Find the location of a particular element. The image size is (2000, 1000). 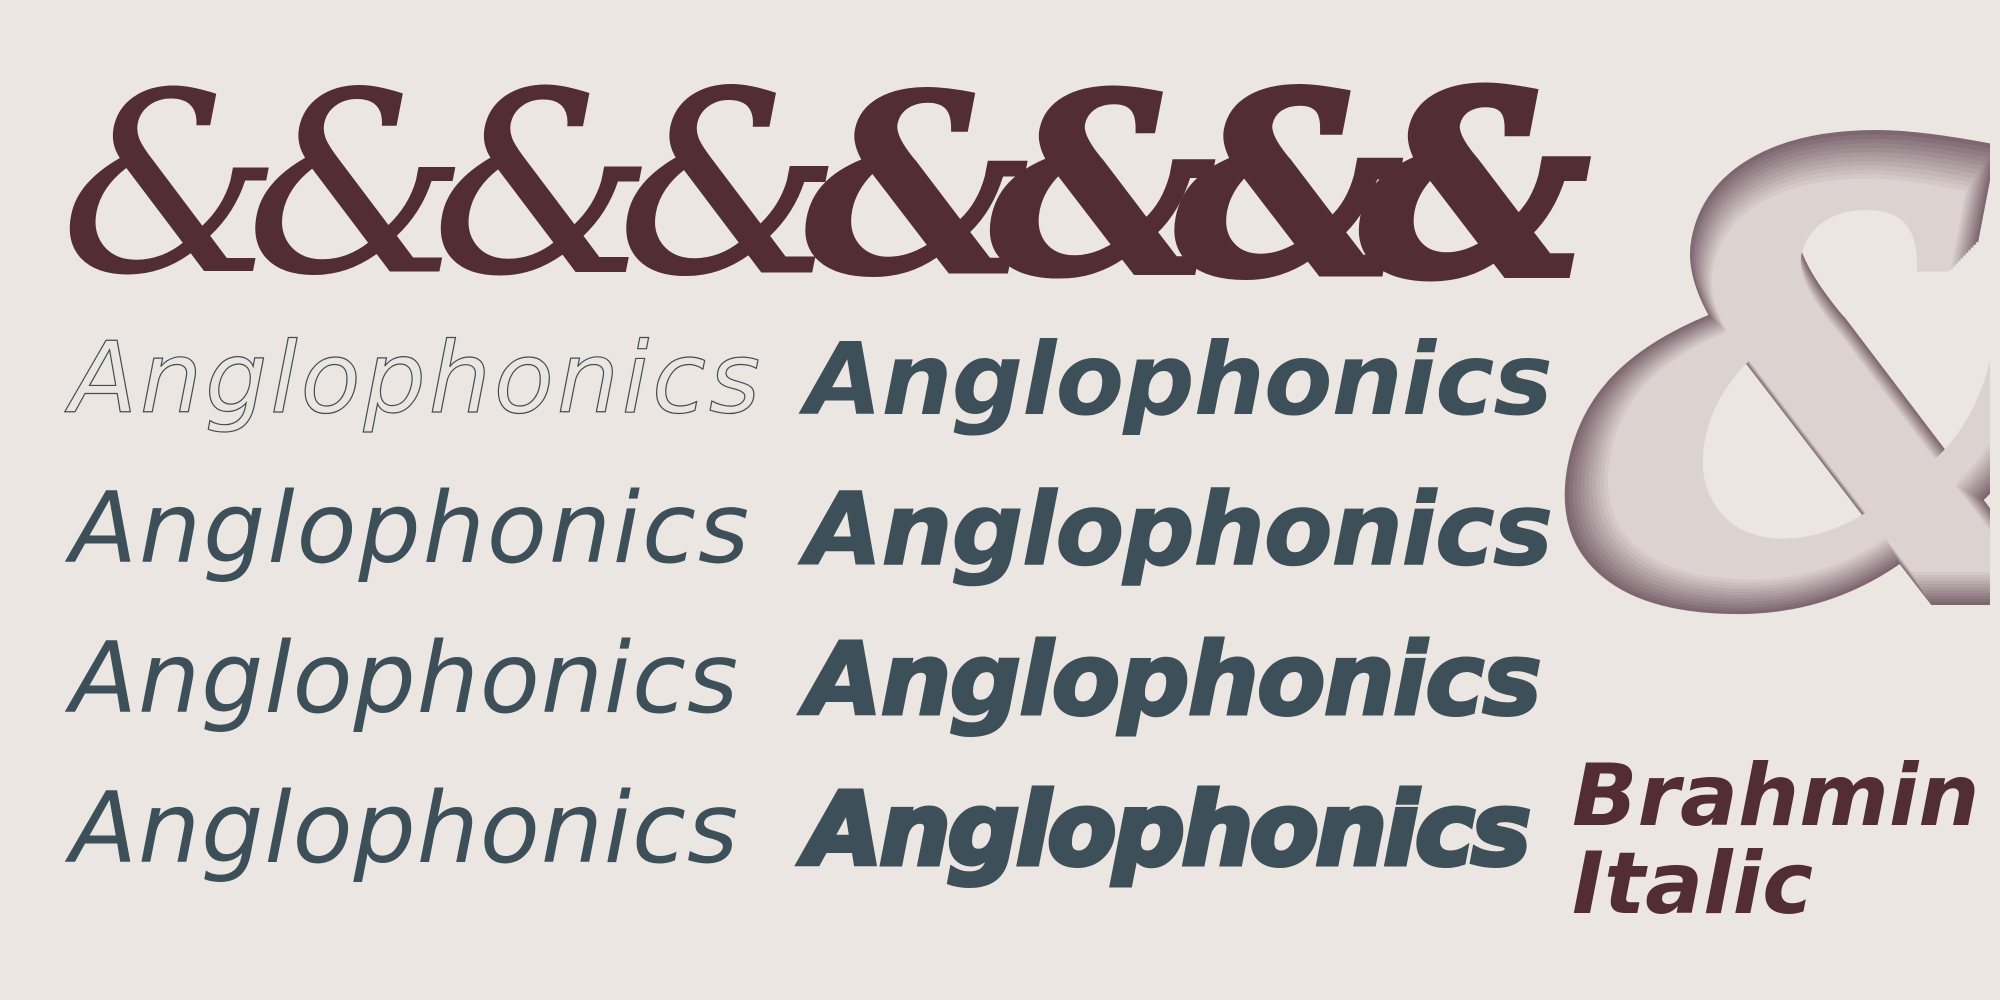

specimen-bold-row-1: Anglophonics is located at coordinates (1179, 379).